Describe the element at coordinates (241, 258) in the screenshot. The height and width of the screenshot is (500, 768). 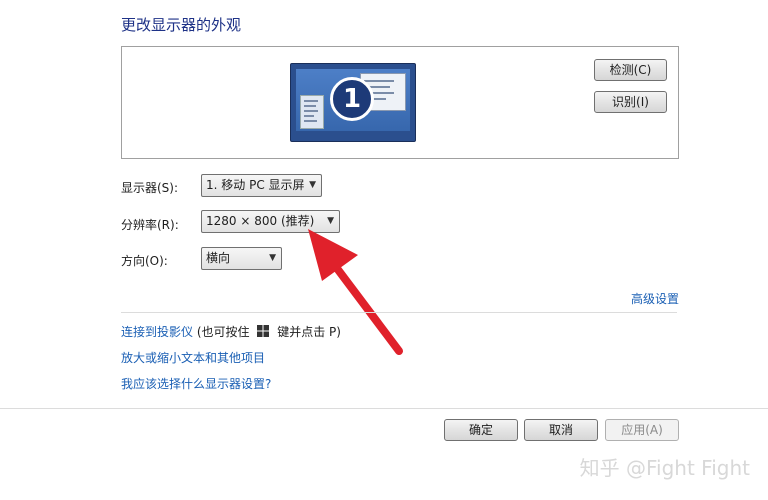
I see `orientation-select: 横向 ▼` at that location.